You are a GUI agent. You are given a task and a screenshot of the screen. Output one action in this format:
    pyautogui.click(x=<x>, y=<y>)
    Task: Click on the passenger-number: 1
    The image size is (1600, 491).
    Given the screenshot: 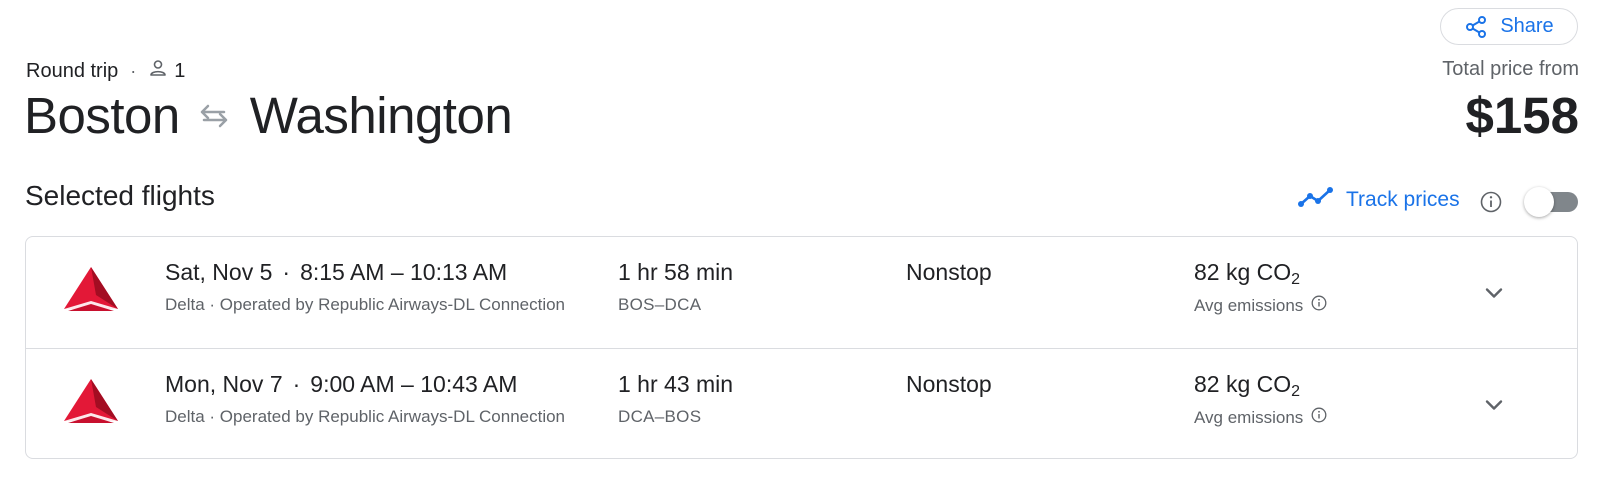 What is the action you would take?
    pyautogui.click(x=180, y=70)
    